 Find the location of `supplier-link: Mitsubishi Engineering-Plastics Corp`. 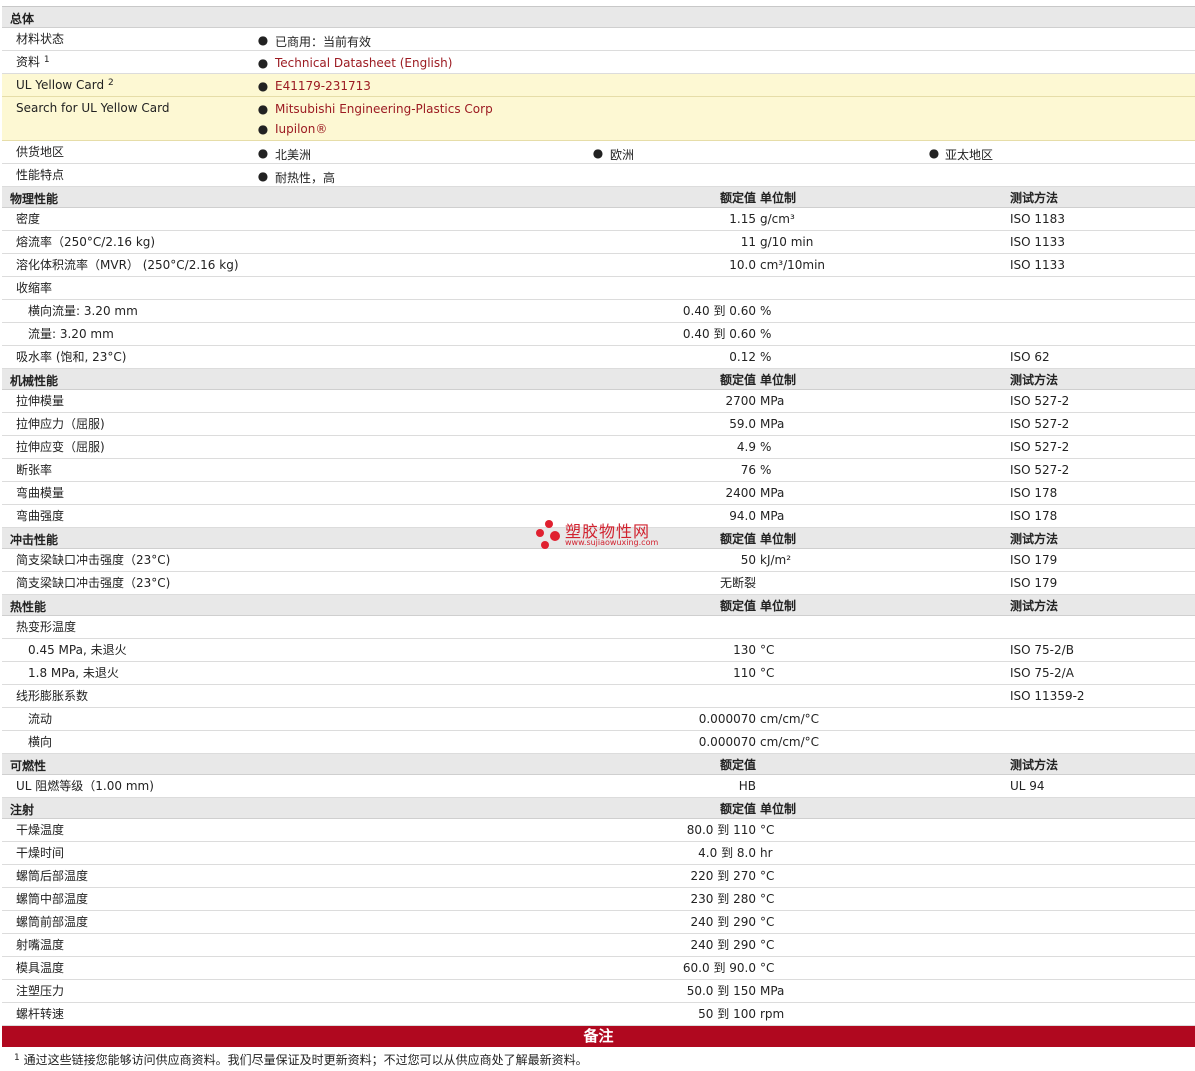

supplier-link: Mitsubishi Engineering-Plastics Corp is located at coordinates (384, 109).